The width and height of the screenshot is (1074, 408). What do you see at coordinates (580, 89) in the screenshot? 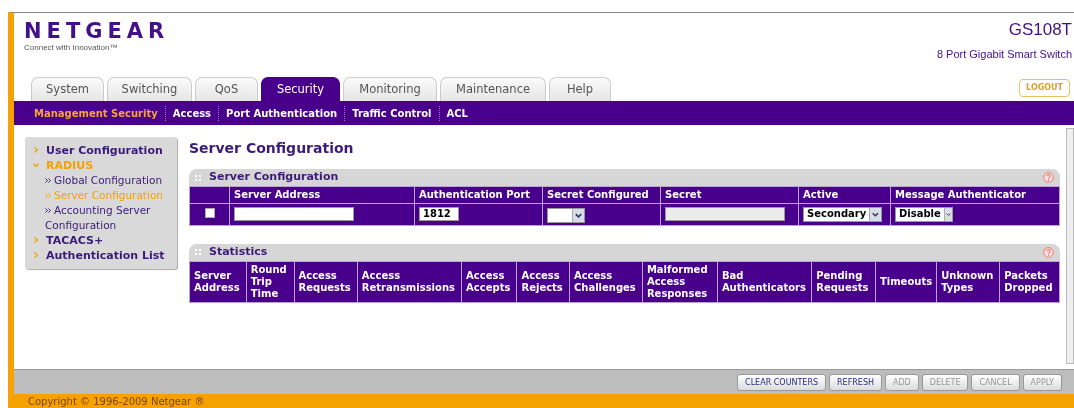
I see `nav-tab: Help` at bounding box center [580, 89].